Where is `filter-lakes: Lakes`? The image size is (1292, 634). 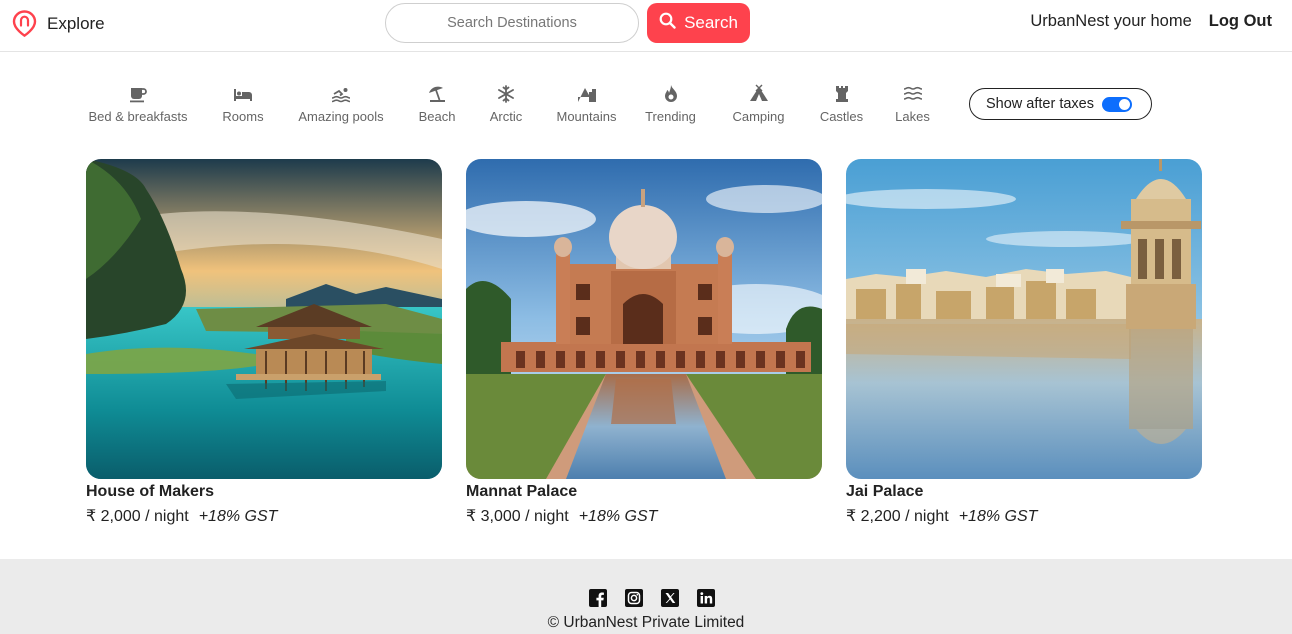
filter-lakes: Lakes is located at coordinates (912, 104).